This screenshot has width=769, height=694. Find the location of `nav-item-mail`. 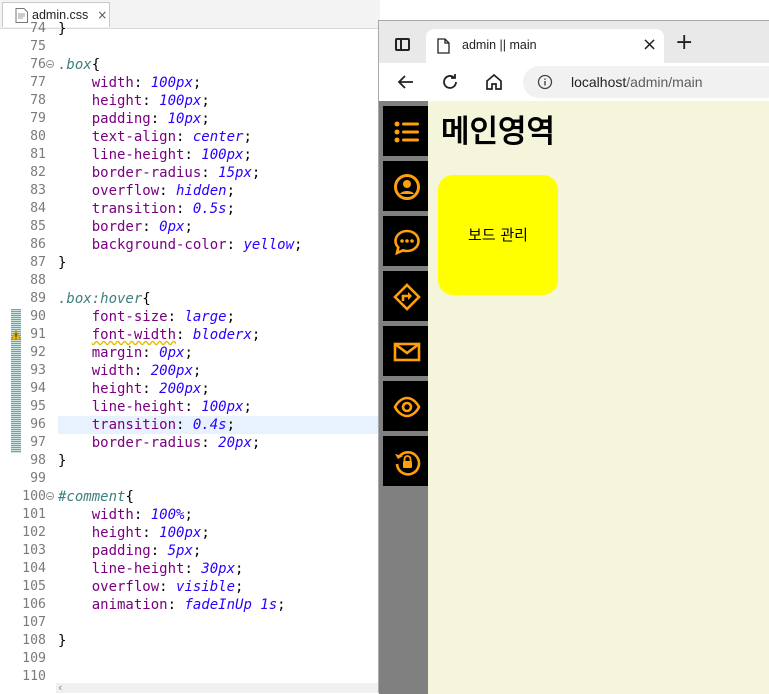

nav-item-mail is located at coordinates (406, 351).